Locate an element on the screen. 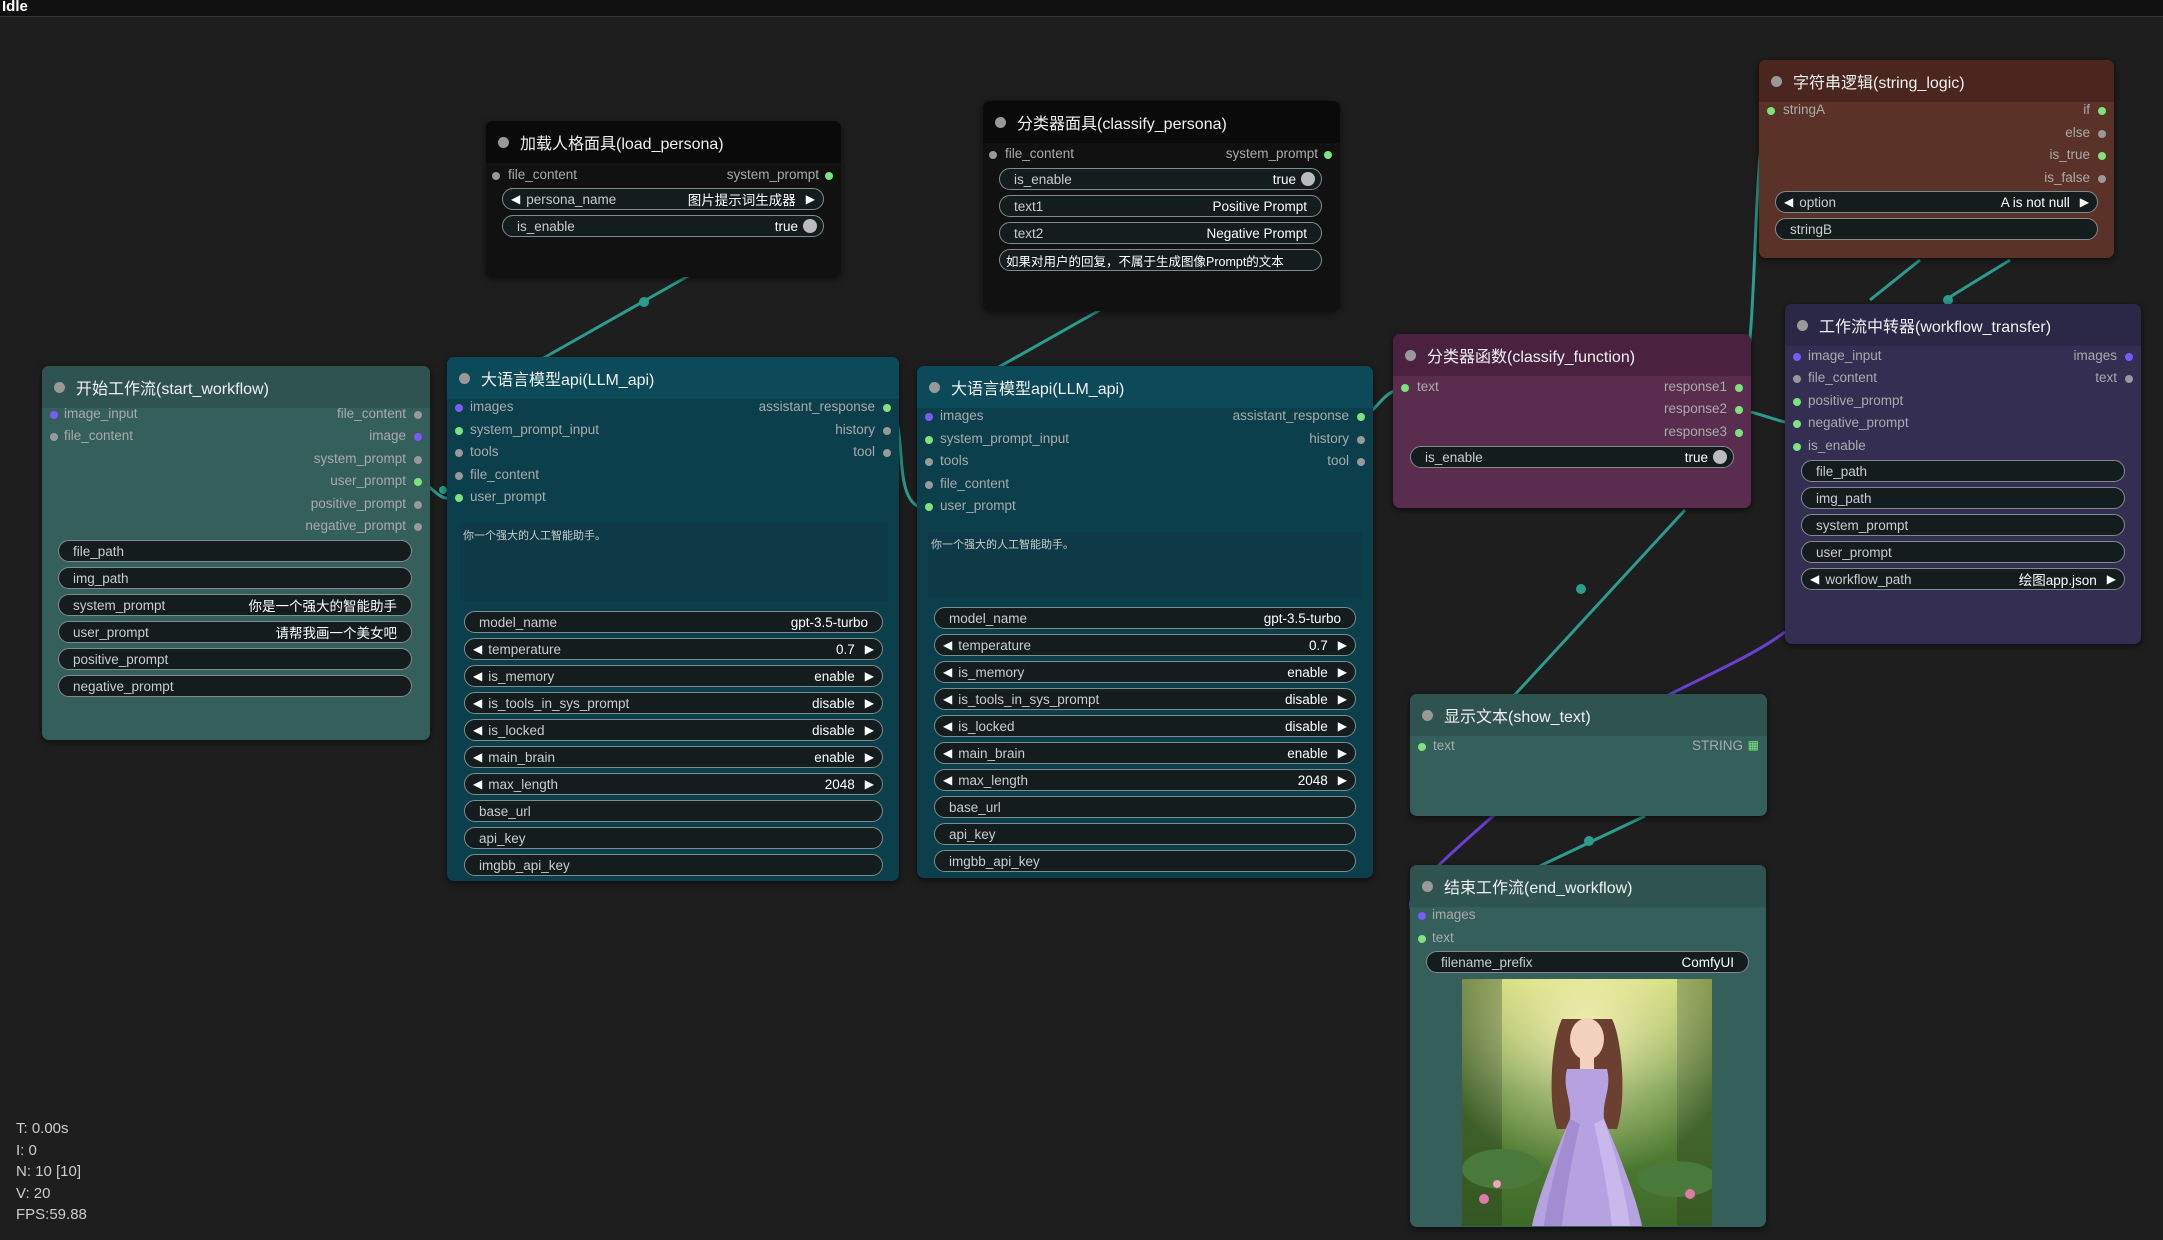  widget-max-length: ◀ max_length 2048 ▶ is located at coordinates (673, 784).